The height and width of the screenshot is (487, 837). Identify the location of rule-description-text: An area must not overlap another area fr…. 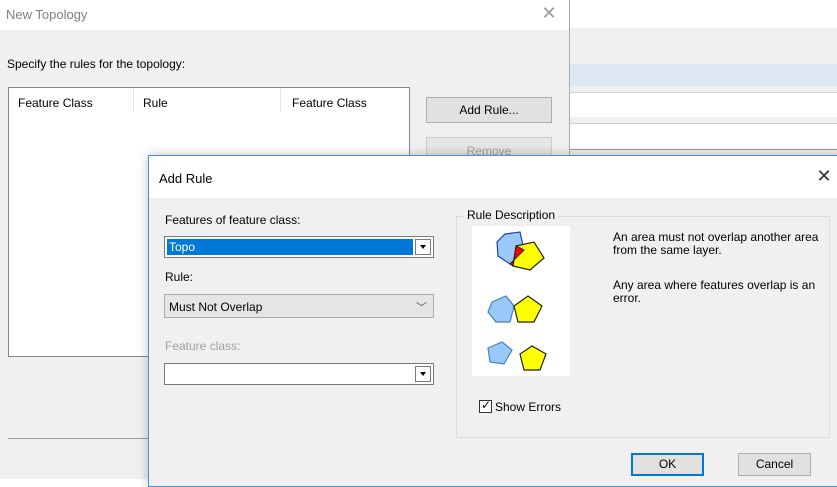
(716, 243).